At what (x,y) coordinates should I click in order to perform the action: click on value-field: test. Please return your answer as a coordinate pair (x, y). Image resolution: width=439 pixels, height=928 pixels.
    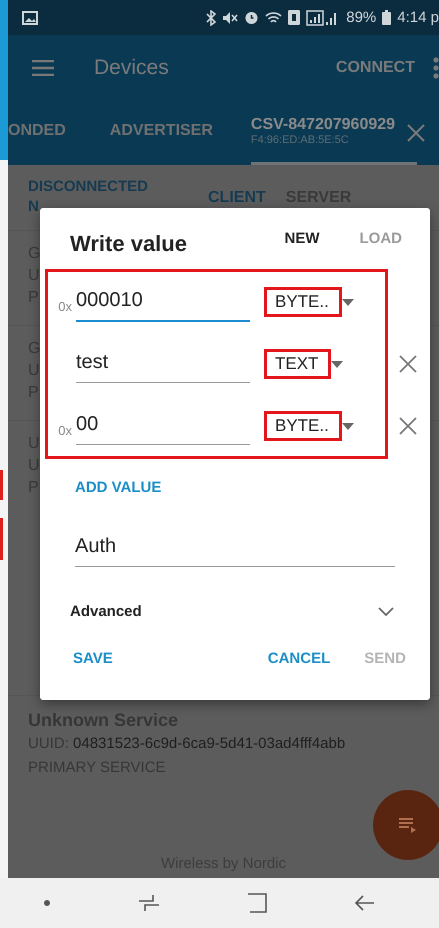
    Looking at the image, I should click on (163, 364).